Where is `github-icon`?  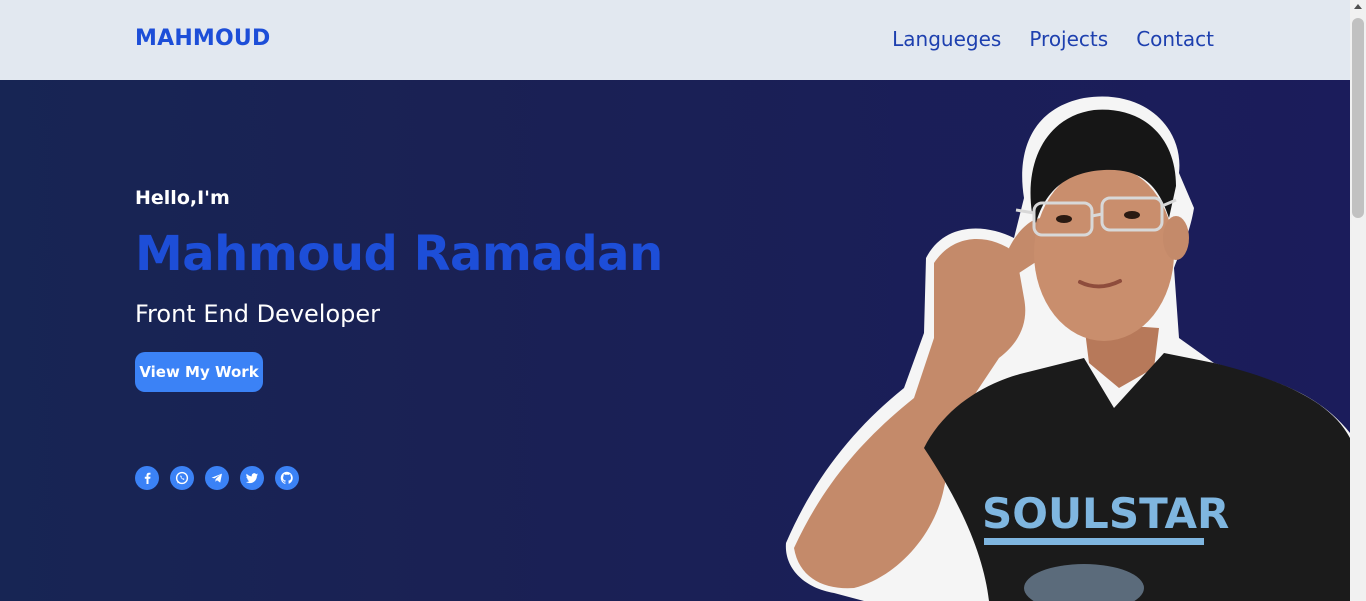
github-icon is located at coordinates (287, 478).